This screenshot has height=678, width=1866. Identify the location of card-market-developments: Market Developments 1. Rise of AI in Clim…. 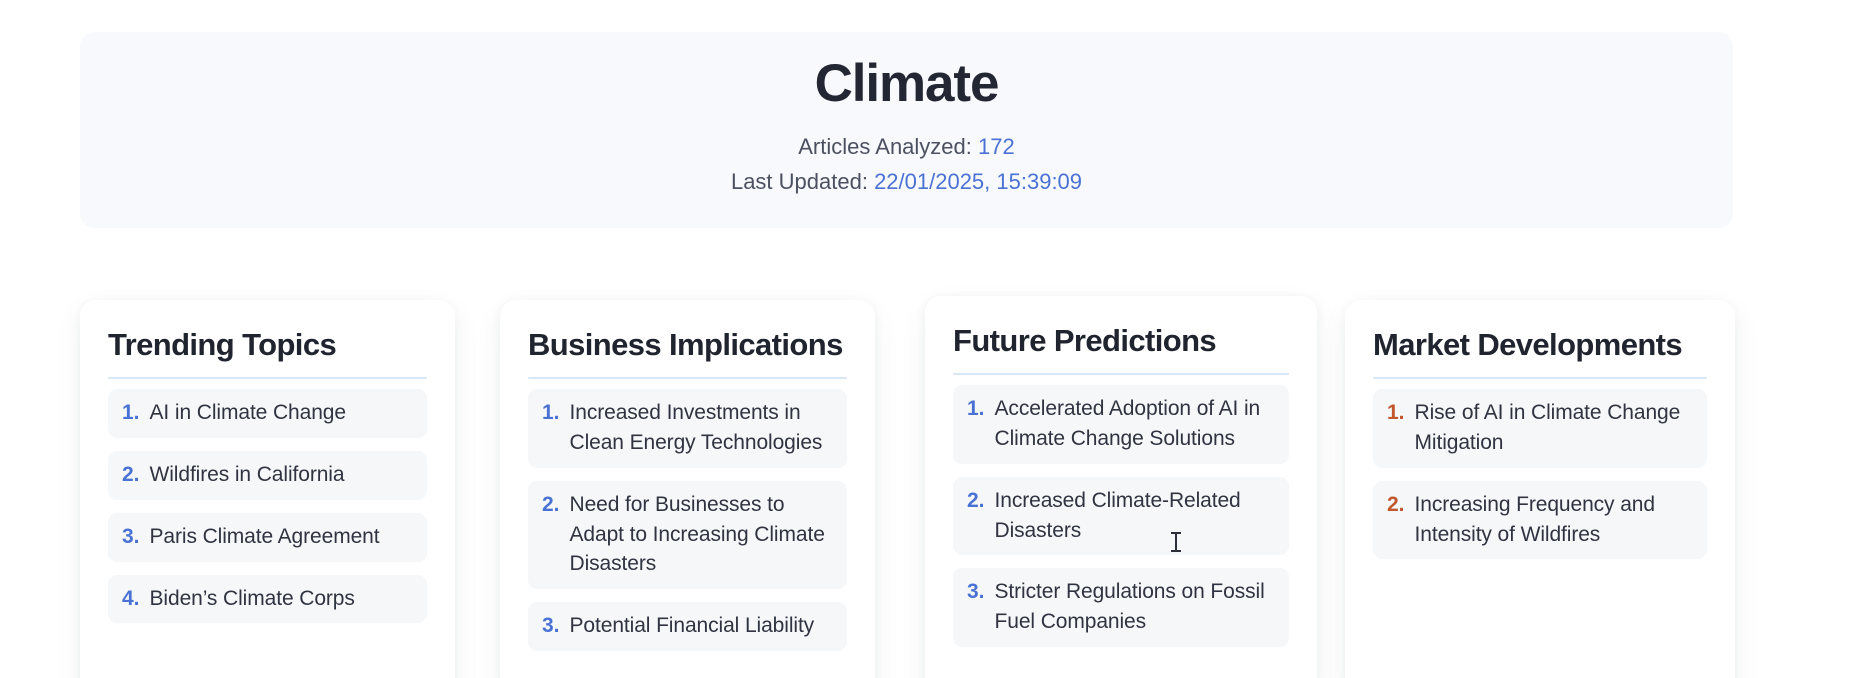
(1540, 489).